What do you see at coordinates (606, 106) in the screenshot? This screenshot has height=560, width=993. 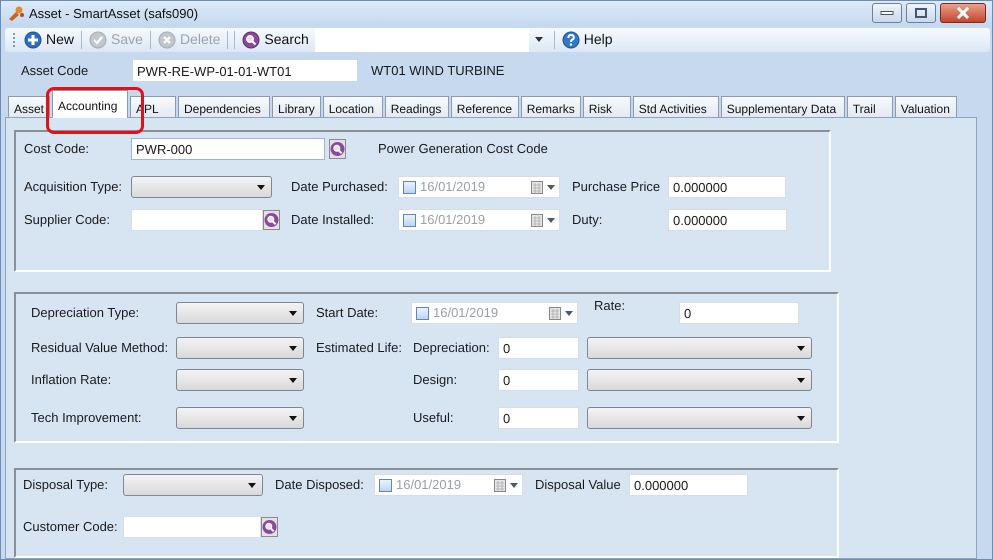 I see `tab: Risk` at bounding box center [606, 106].